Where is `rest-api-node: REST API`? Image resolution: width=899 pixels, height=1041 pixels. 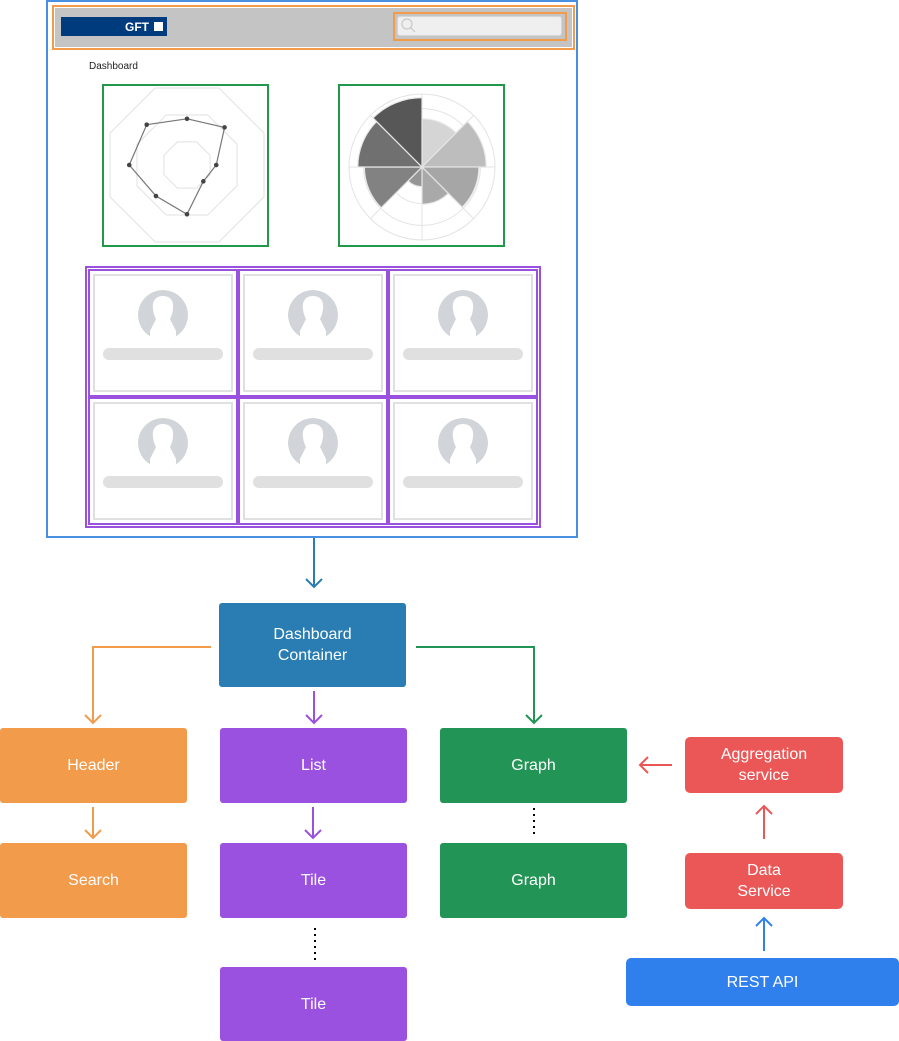 rest-api-node: REST API is located at coordinates (762, 982).